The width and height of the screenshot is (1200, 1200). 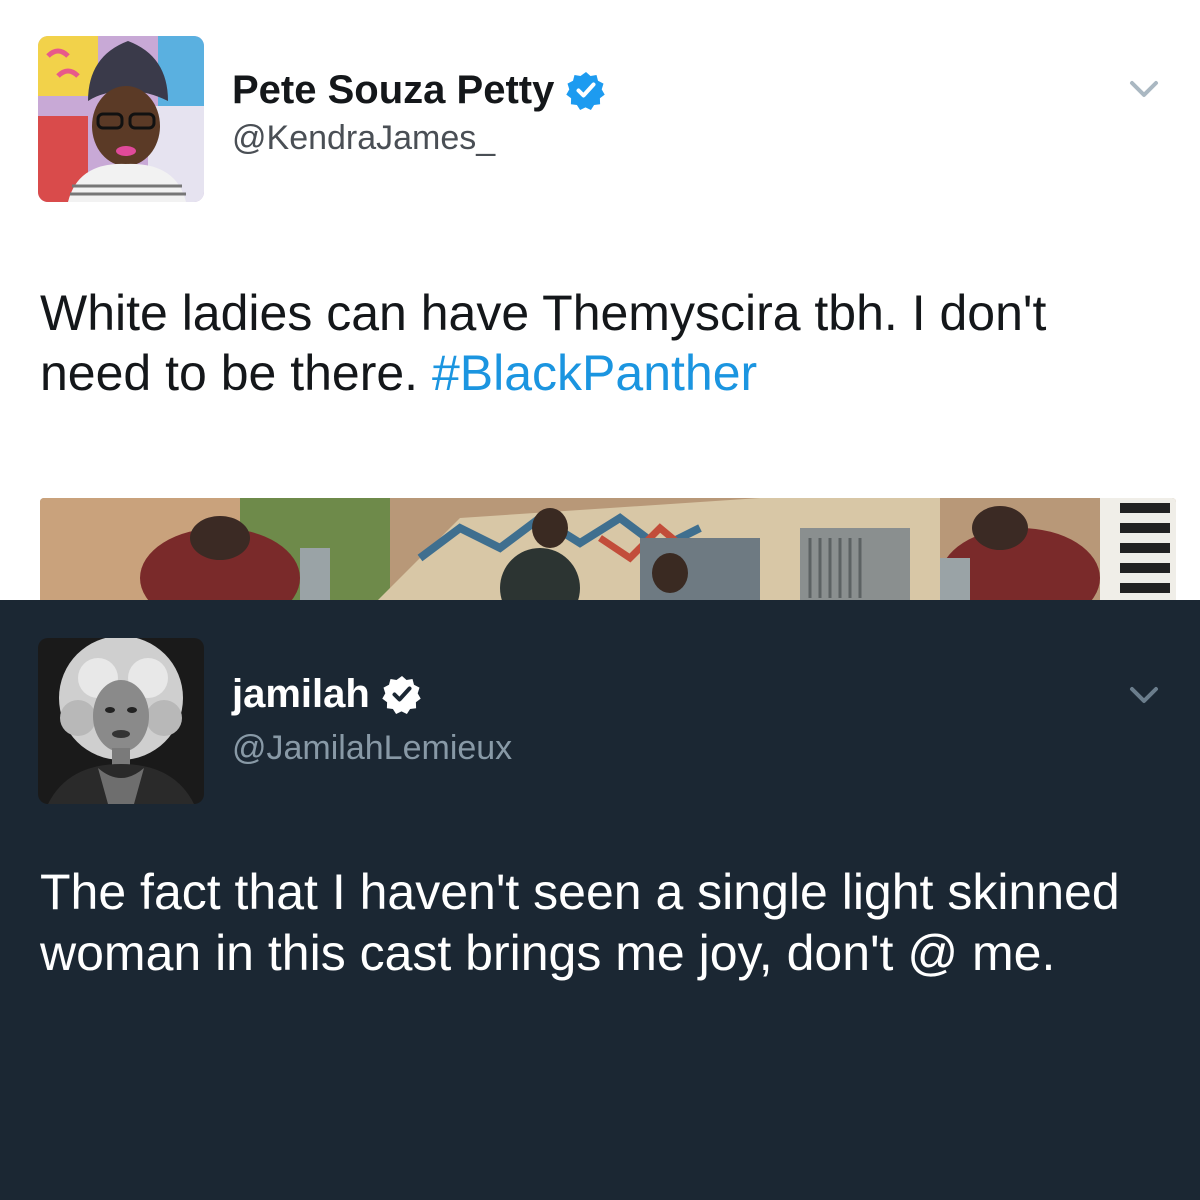 What do you see at coordinates (594, 373) in the screenshot?
I see `hashtag-link: #BlackPanther` at bounding box center [594, 373].